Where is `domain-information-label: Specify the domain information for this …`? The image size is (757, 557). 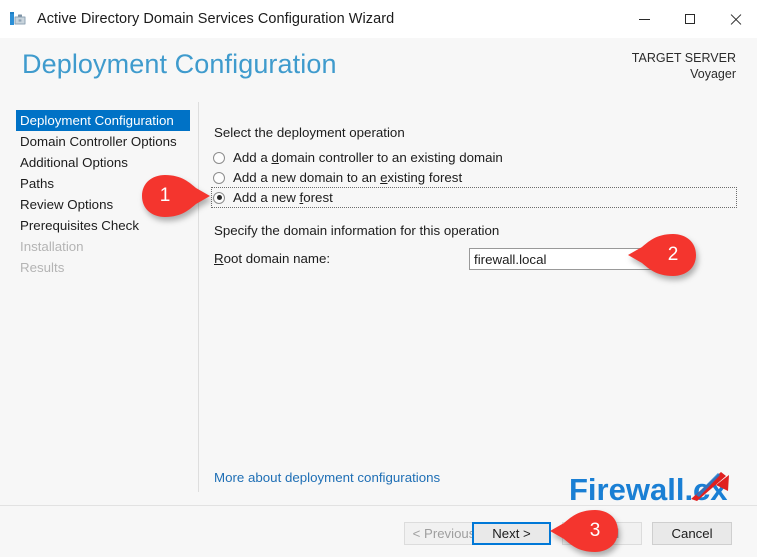
domain-information-label: Specify the domain information for this … is located at coordinates (357, 230).